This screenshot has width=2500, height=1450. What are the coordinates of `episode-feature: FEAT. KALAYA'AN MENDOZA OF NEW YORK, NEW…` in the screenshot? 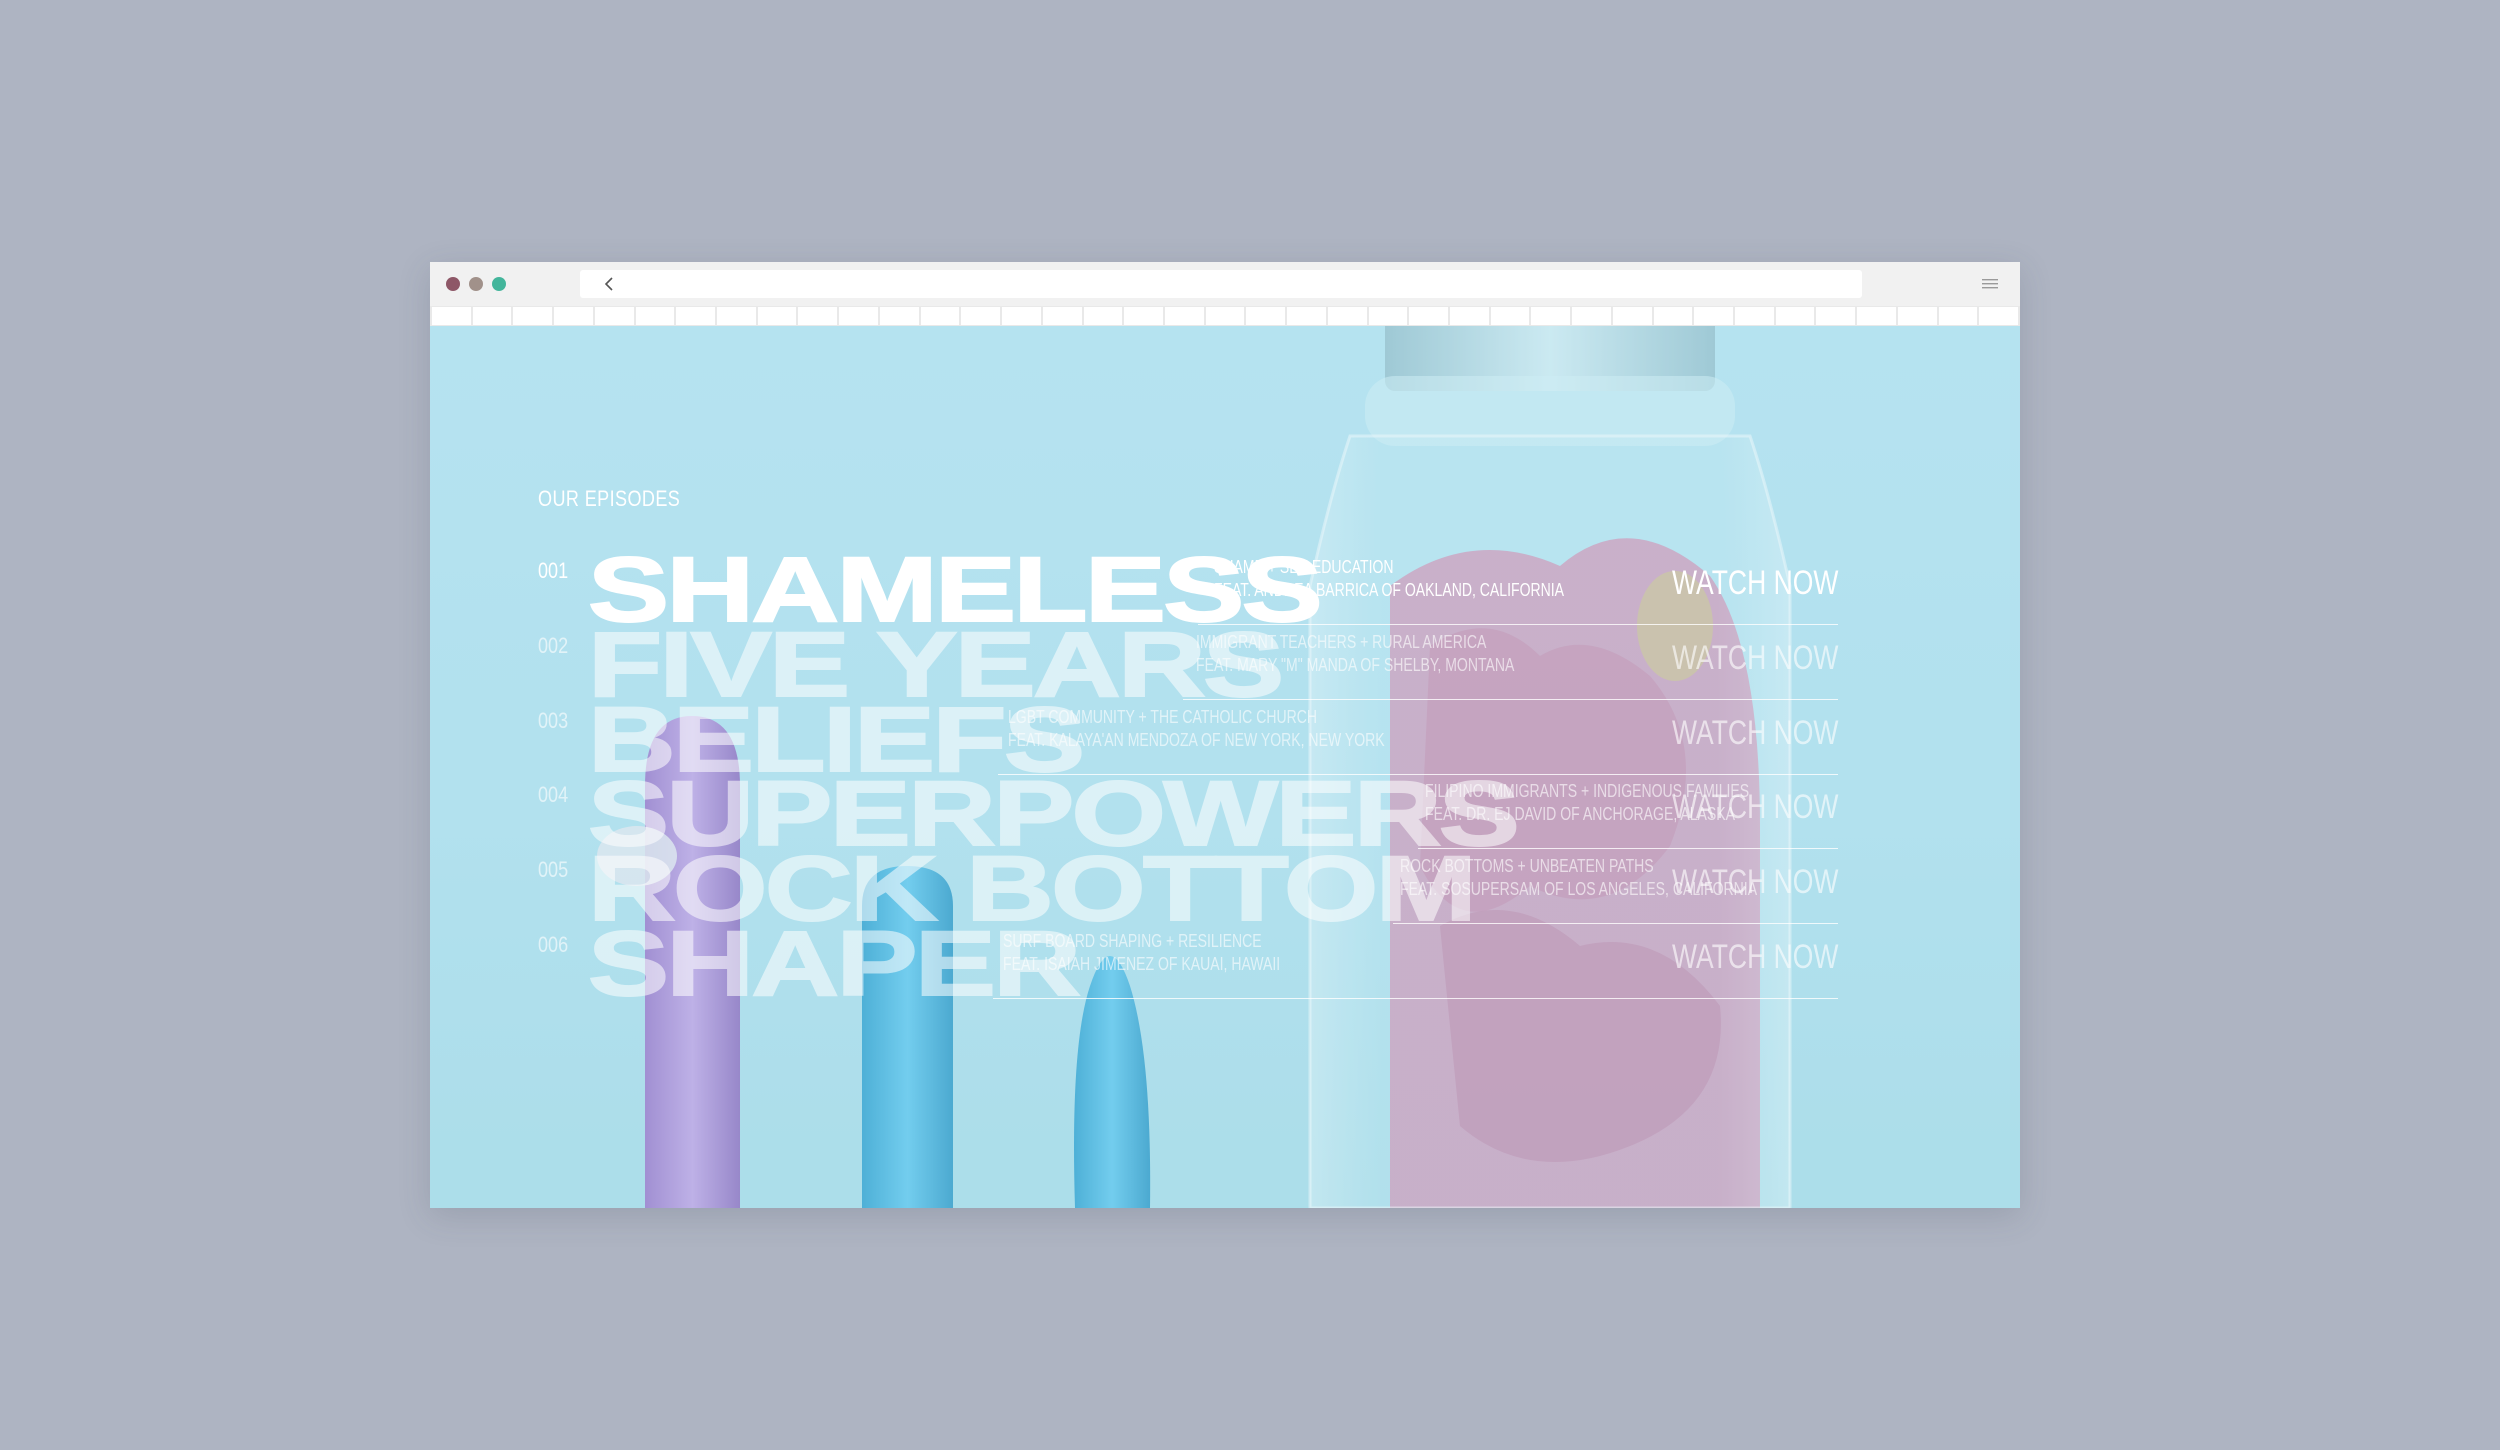 It's located at (1196, 740).